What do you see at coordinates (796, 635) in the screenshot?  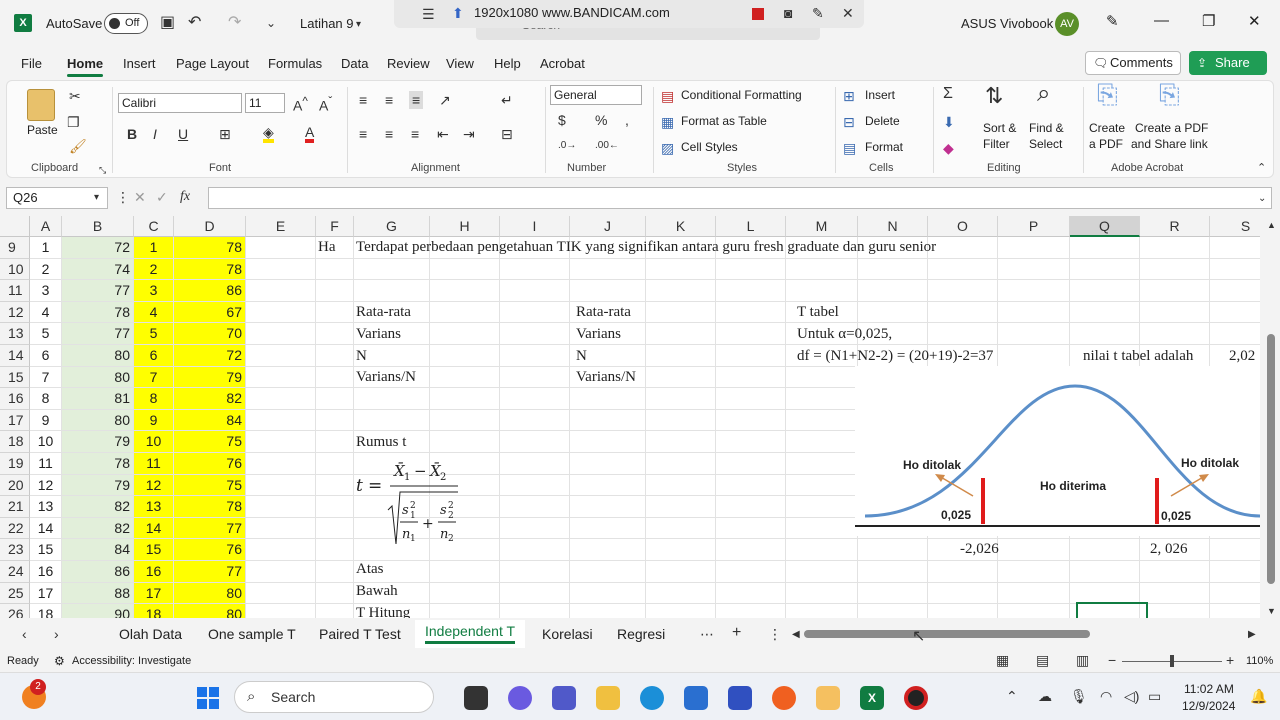 I see `scroll-left-icon: ◀` at bounding box center [796, 635].